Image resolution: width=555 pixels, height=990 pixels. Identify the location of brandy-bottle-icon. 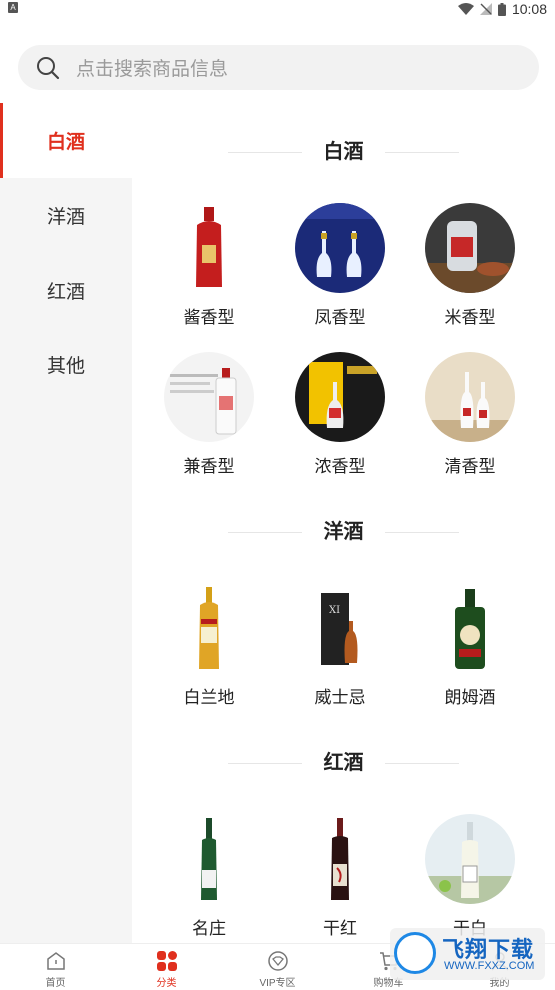
(209, 628).